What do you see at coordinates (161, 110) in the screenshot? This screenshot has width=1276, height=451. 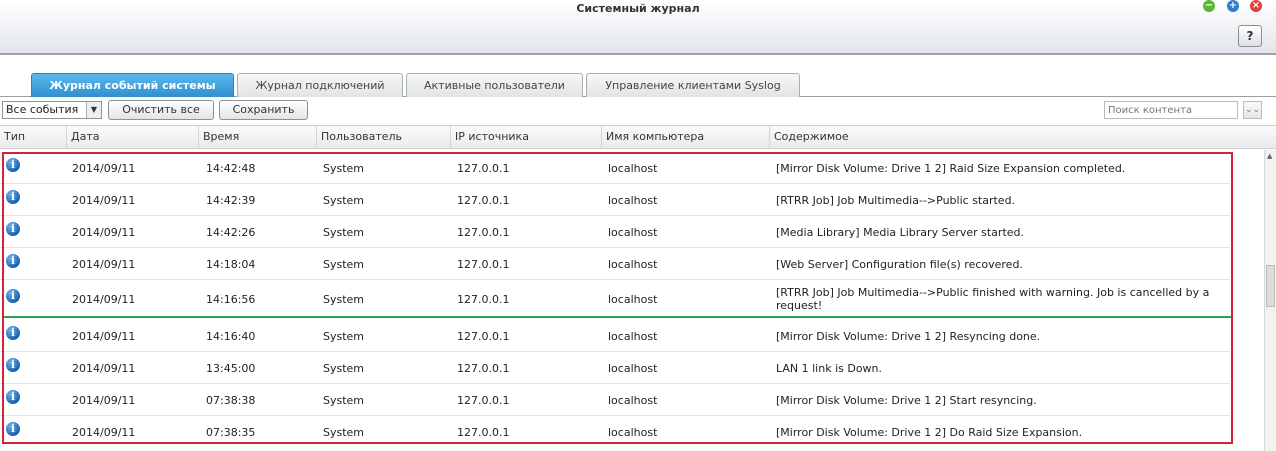 I see `clear-all-button: Очистить все` at bounding box center [161, 110].